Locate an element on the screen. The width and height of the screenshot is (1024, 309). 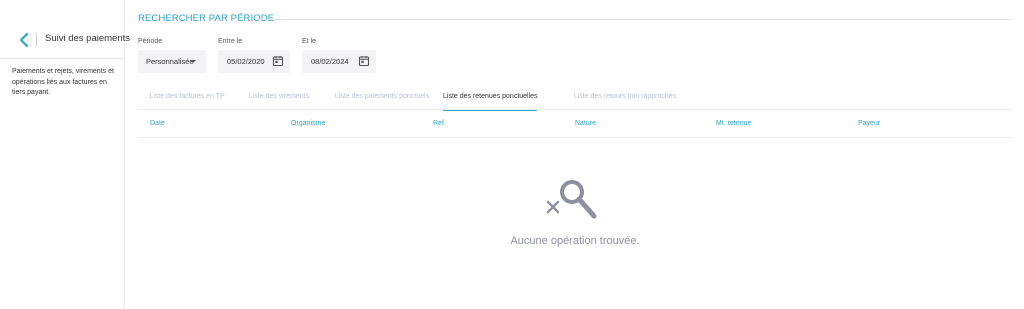
tab-factures-tp: Liste des factures en TP is located at coordinates (187, 98).